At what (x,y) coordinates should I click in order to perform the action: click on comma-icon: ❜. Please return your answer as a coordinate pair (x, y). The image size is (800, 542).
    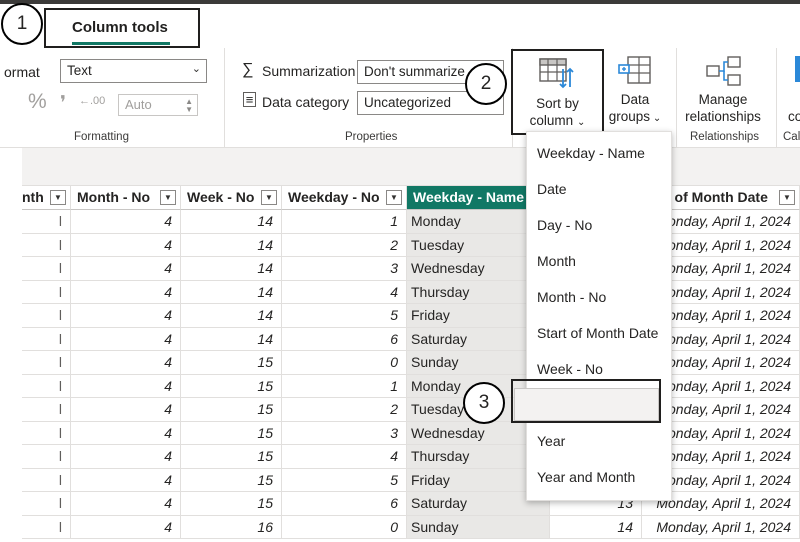
    Looking at the image, I should click on (63, 103).